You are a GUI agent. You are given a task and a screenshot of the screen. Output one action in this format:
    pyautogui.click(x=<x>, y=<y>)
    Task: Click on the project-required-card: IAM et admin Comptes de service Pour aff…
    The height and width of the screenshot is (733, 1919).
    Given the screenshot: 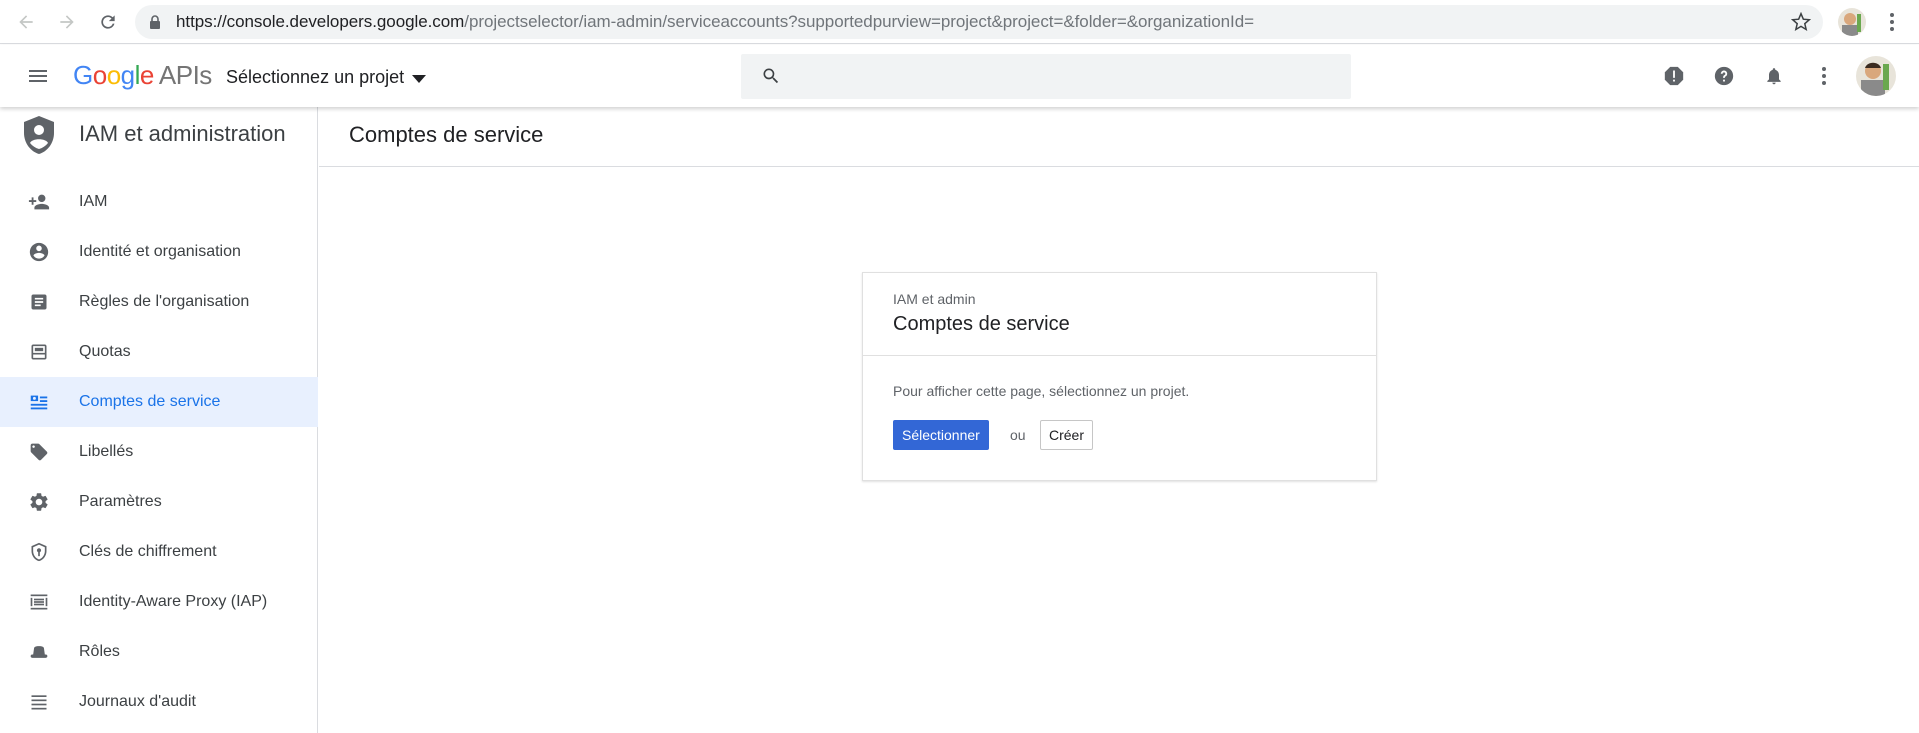 What is the action you would take?
    pyautogui.click(x=1119, y=376)
    